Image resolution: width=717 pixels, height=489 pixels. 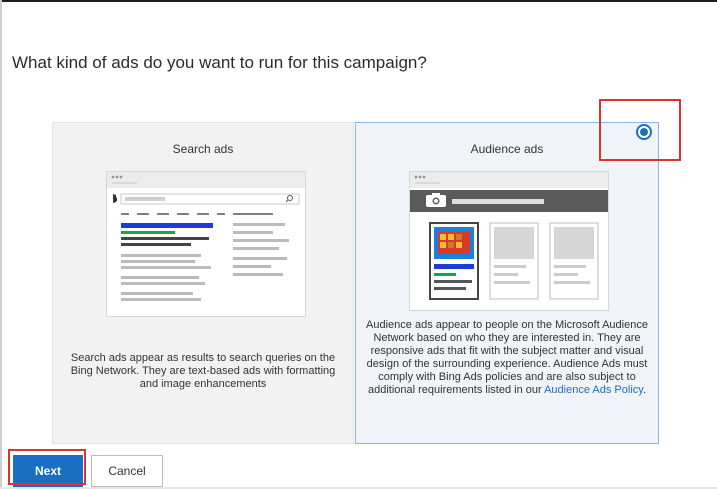 What do you see at coordinates (206, 244) in the screenshot?
I see `search-ads-illustration` at bounding box center [206, 244].